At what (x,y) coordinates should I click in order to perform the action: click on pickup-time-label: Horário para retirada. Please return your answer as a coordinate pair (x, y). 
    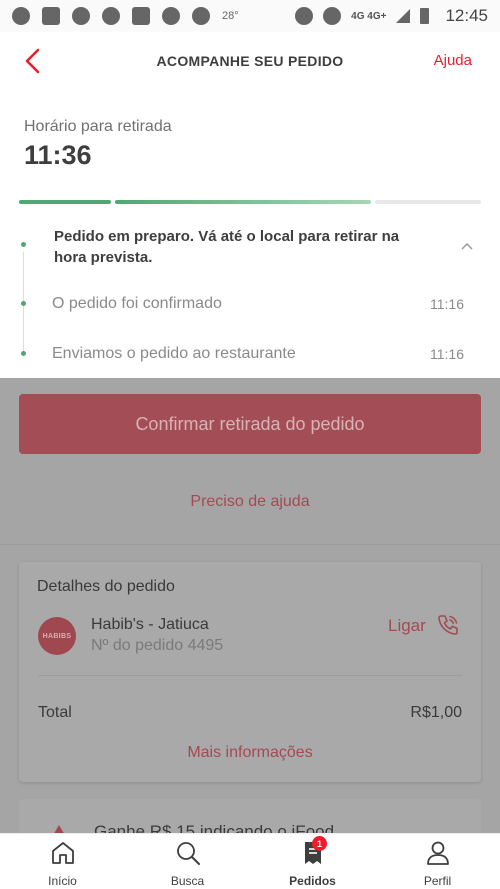
    Looking at the image, I should click on (98, 126).